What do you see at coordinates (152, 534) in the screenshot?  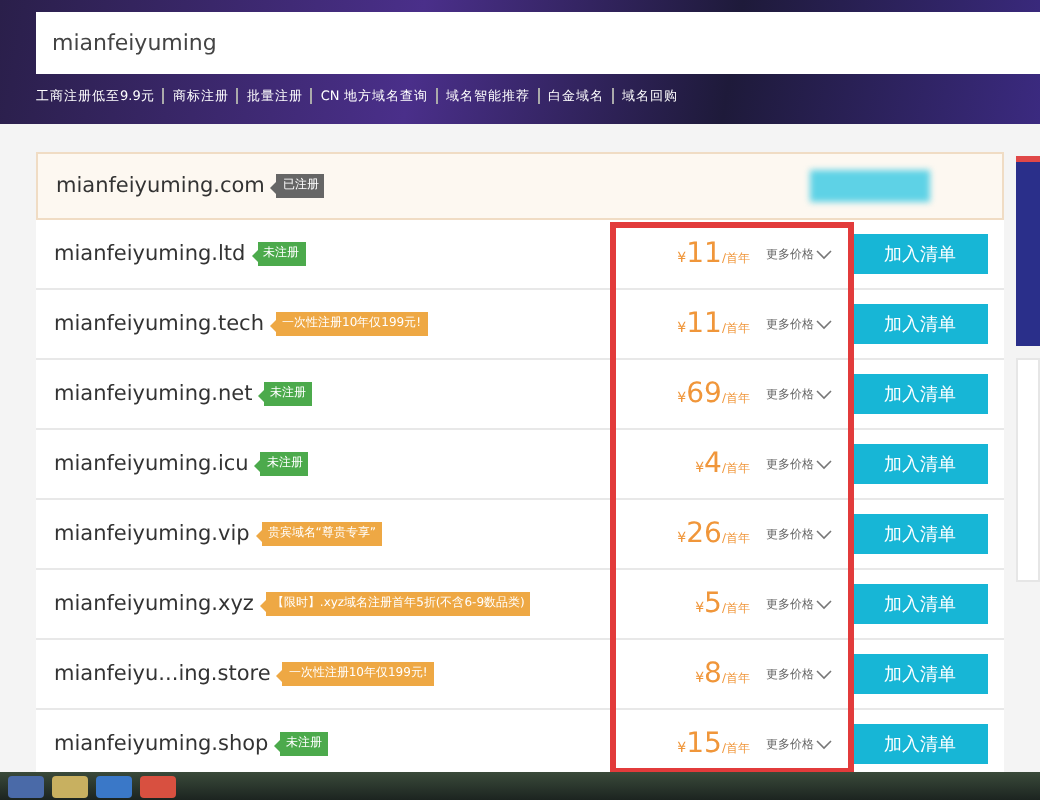 I see `domain-name: mianfeiyuming.vip` at bounding box center [152, 534].